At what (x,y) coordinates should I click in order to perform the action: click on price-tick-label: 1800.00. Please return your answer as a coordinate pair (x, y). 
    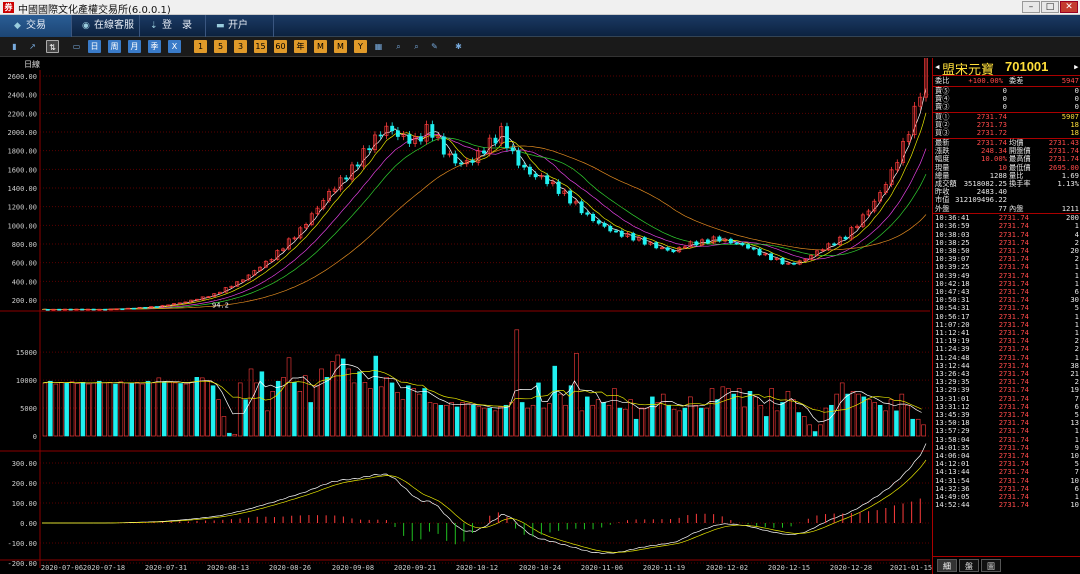
    Looking at the image, I should click on (22, 152).